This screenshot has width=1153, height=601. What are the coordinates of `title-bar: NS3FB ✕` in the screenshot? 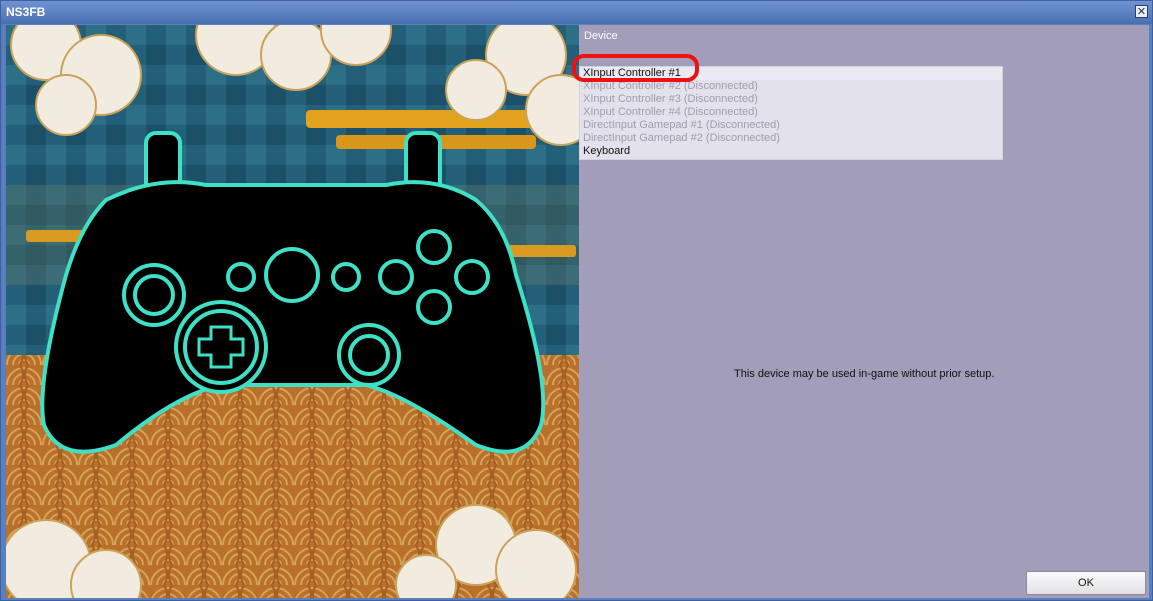 It's located at (576, 12).